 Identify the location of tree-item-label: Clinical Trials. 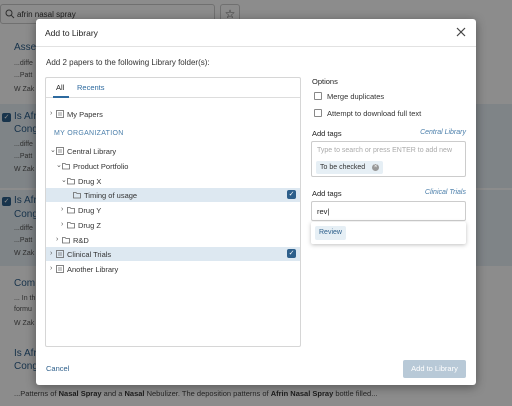
(89, 254).